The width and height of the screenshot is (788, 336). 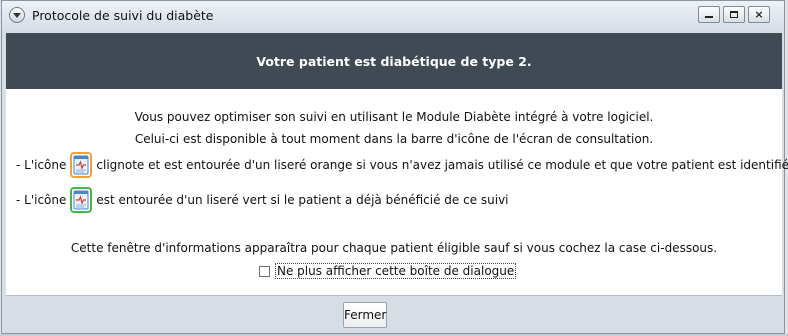 What do you see at coordinates (393, 16) in the screenshot?
I see `title-bar: Protocole de suivi du diabète ×` at bounding box center [393, 16].